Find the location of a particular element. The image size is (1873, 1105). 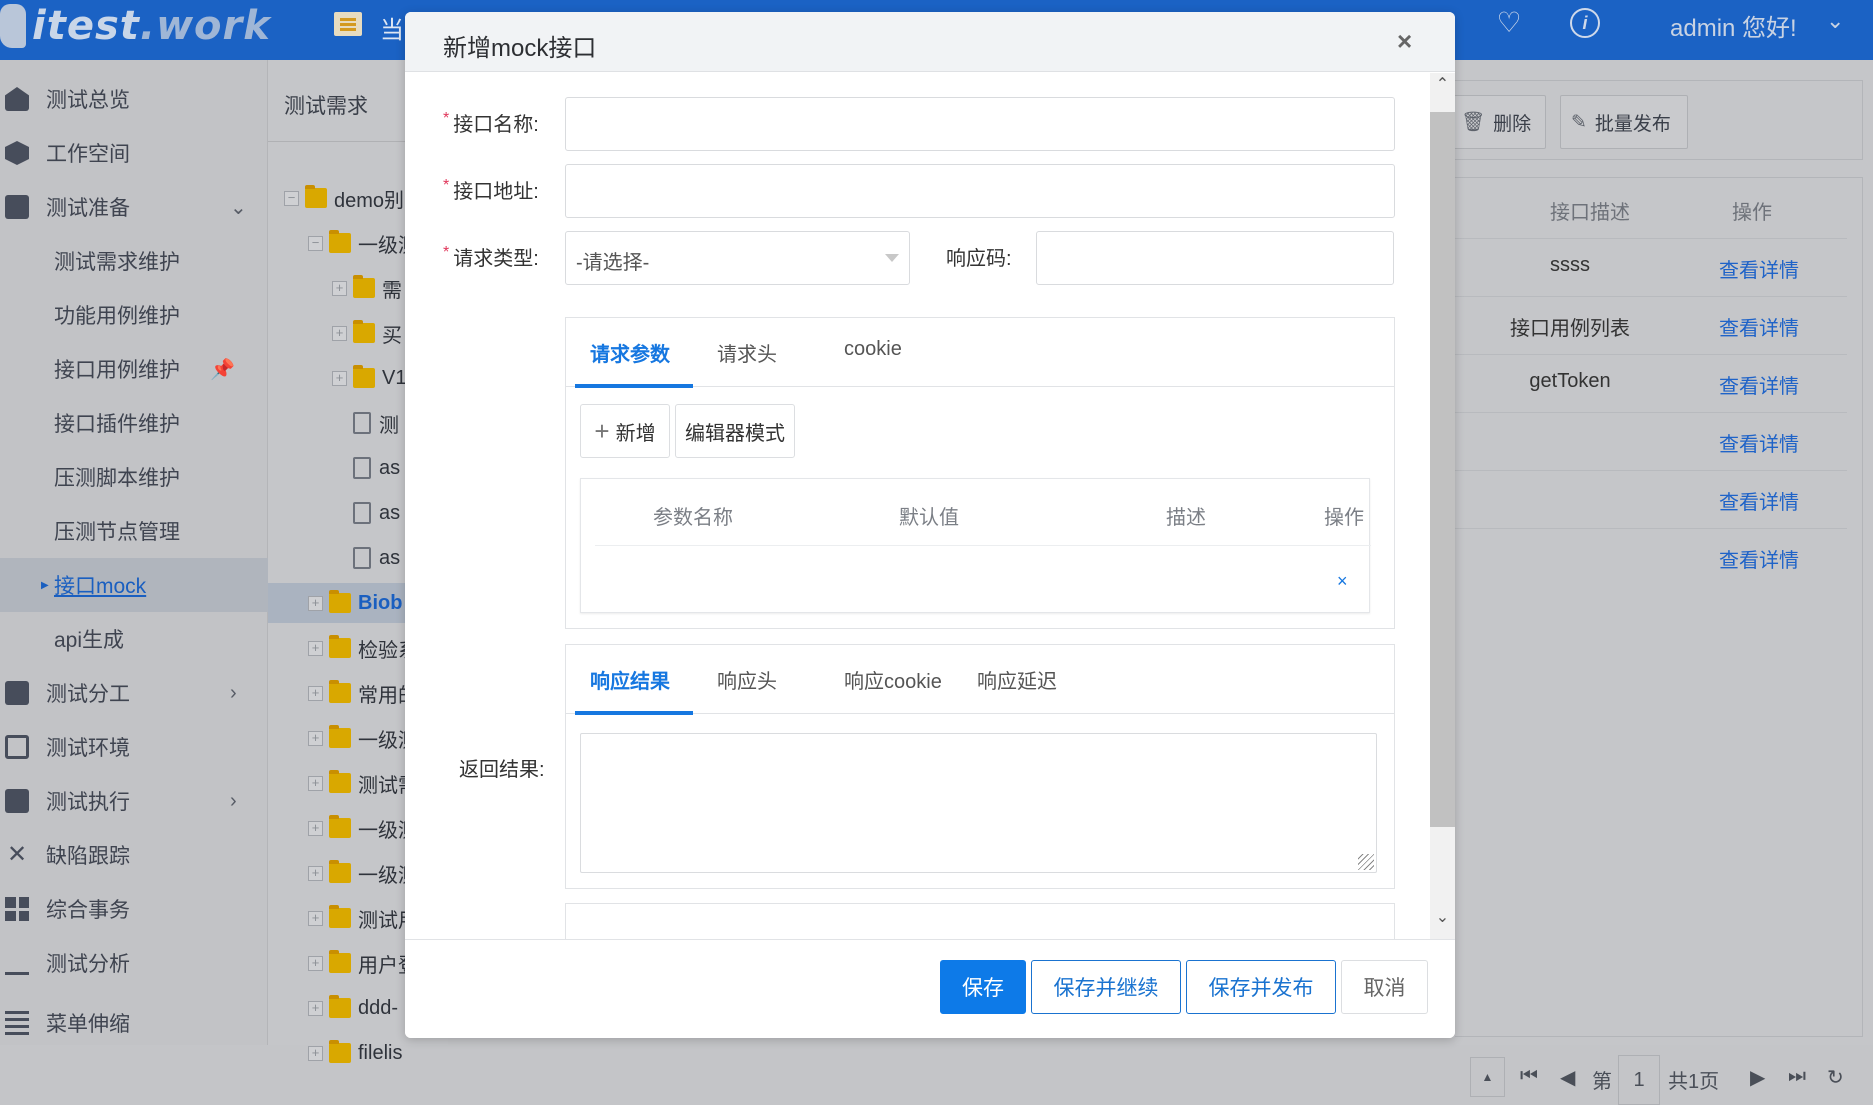

method-select: -请选择- is located at coordinates (737, 258).